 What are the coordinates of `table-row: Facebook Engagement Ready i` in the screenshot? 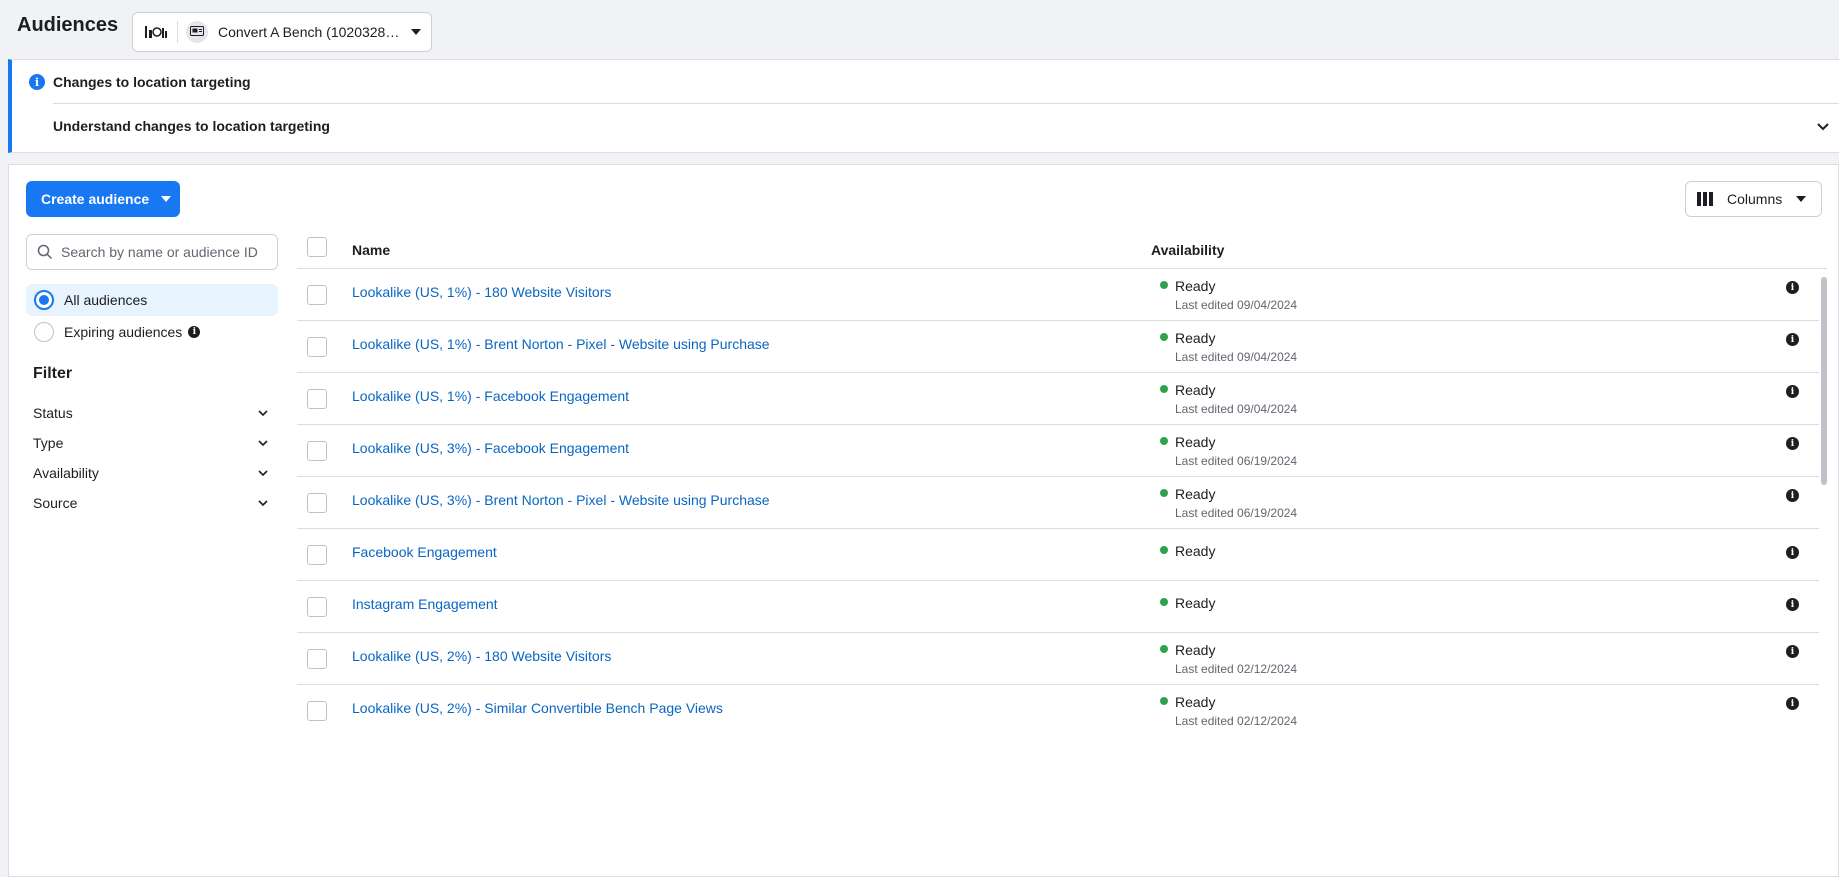 It's located at (1058, 555).